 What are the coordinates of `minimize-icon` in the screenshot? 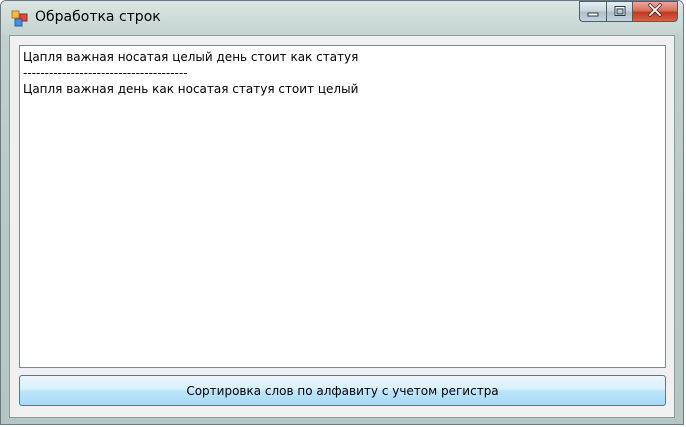 It's located at (593, 11).